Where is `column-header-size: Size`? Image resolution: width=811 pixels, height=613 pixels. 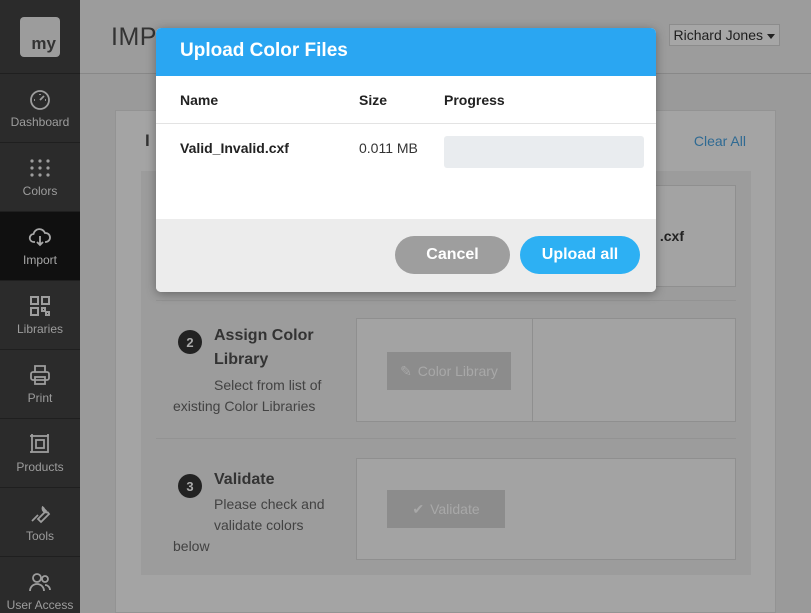
column-header-size: Size is located at coordinates (373, 99).